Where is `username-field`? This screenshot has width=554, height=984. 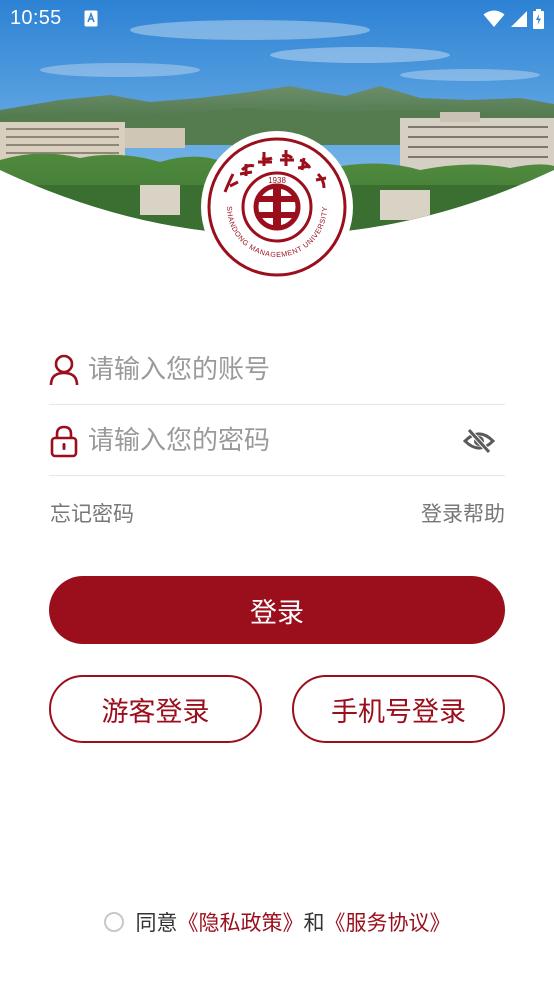 username-field is located at coordinates (277, 370).